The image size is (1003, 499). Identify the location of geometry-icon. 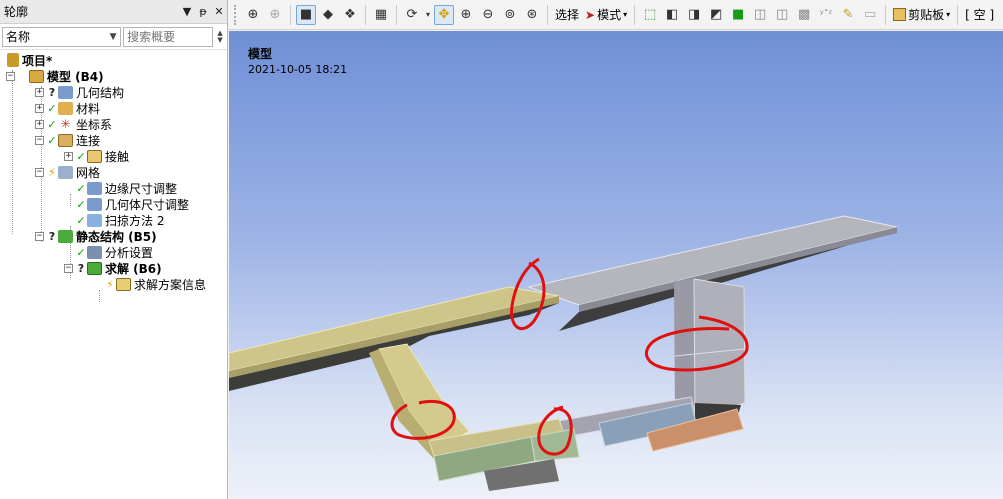
(65, 92).